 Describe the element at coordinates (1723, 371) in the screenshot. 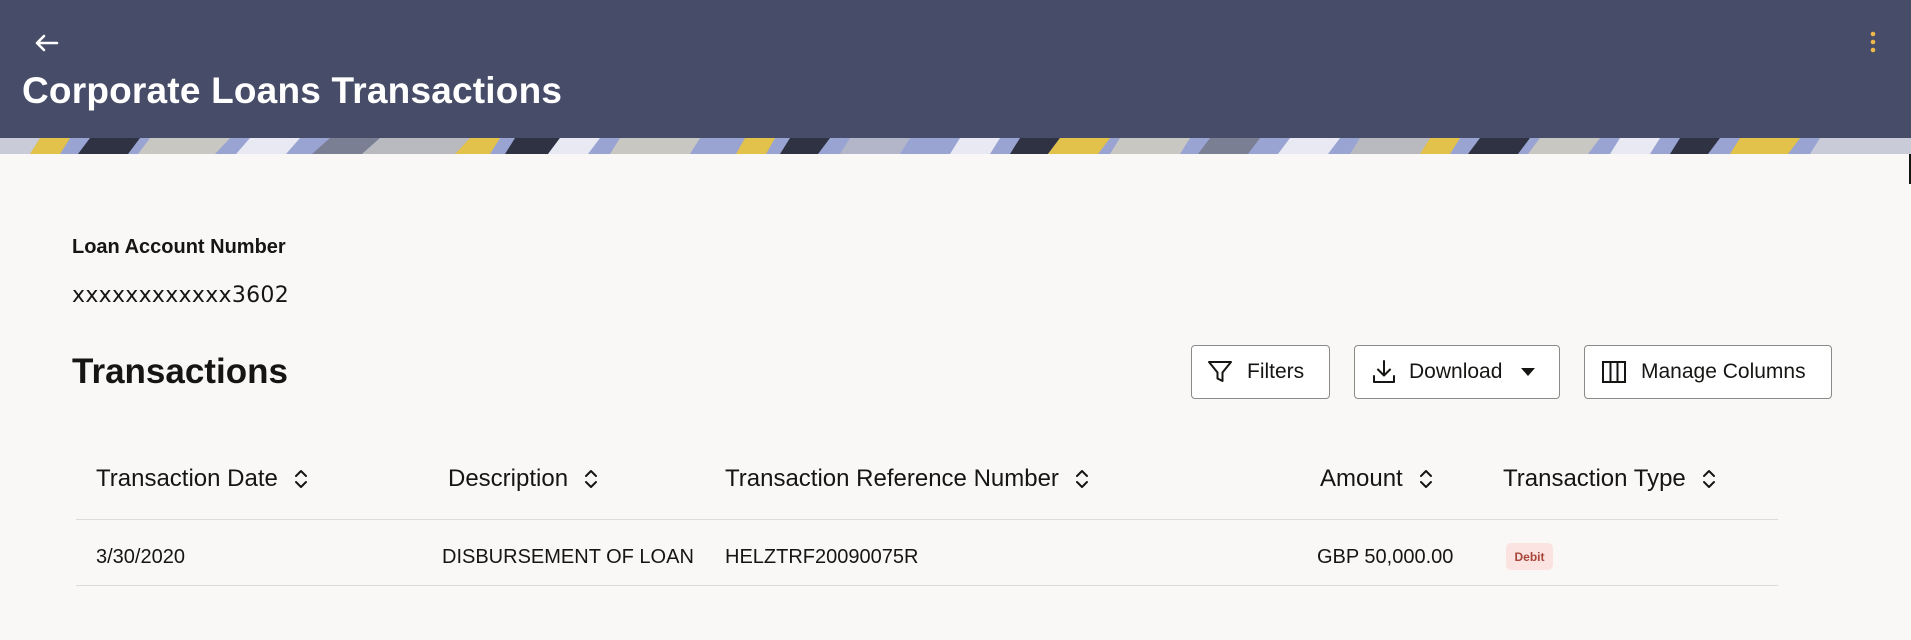

I see `manage-columns-label: Manage Columns` at that location.